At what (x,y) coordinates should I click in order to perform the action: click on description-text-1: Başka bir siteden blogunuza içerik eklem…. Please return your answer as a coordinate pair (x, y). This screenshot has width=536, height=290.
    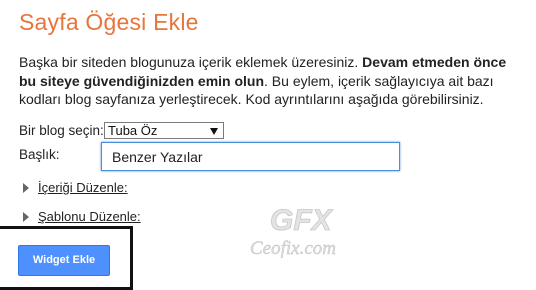
    Looking at the image, I should click on (191, 62).